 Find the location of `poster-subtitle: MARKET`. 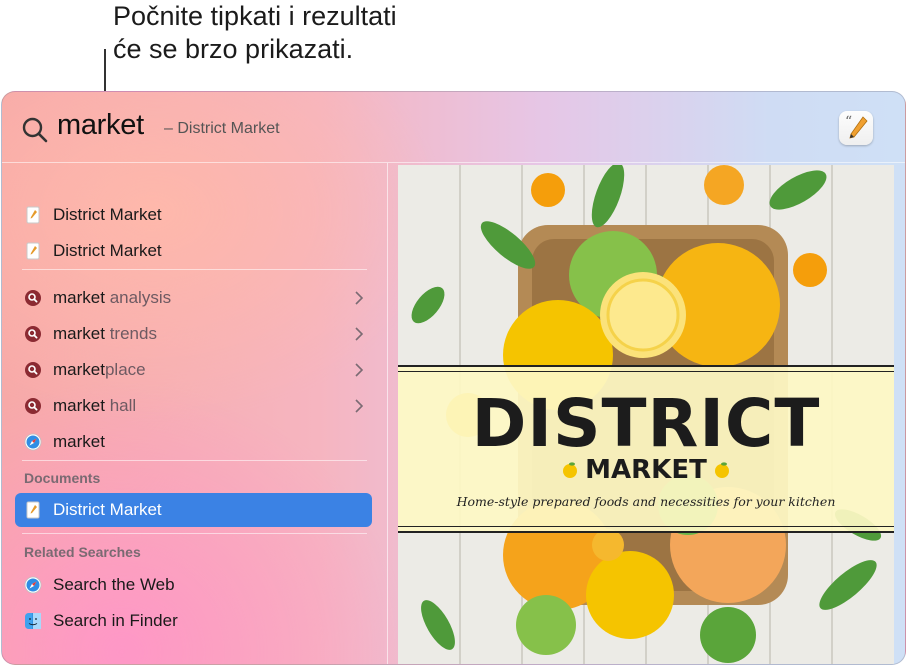

poster-subtitle: MARKET is located at coordinates (646, 470).